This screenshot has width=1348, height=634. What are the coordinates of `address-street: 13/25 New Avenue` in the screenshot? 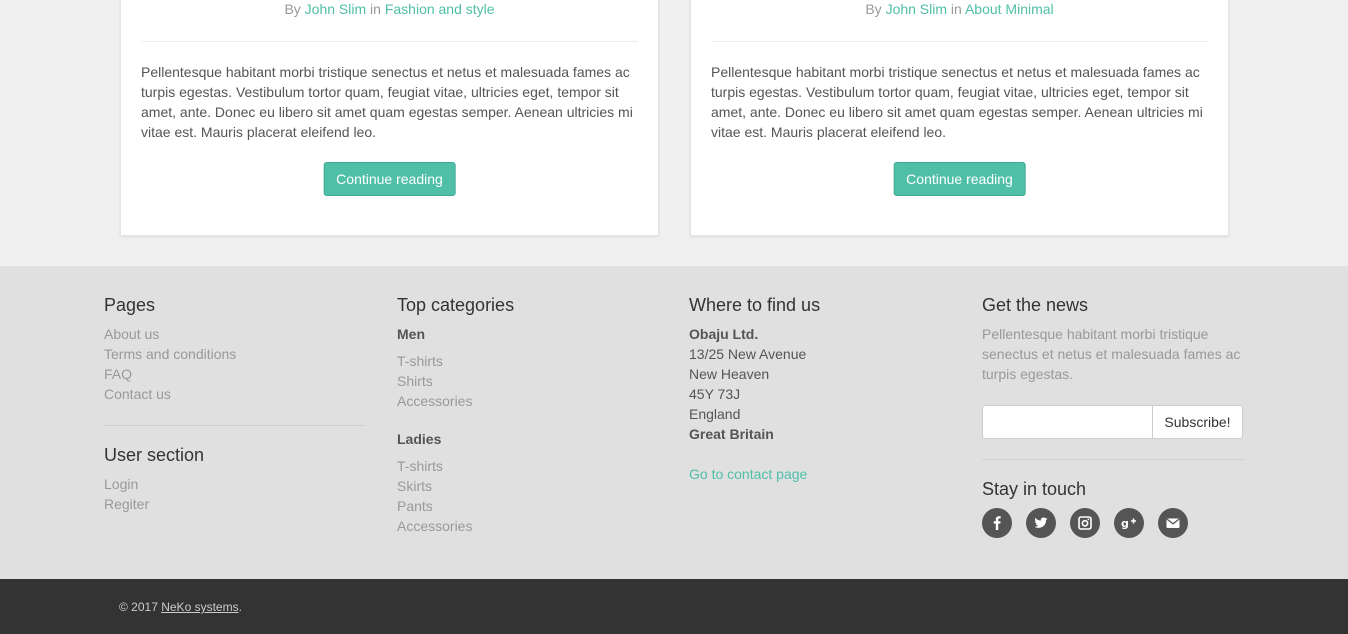 It's located at (748, 354).